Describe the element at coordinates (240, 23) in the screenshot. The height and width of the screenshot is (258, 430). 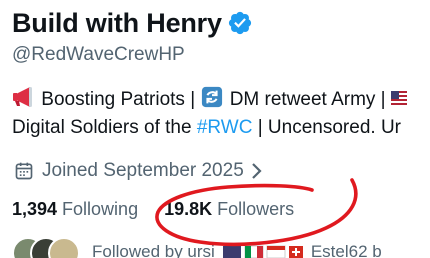
I see `verified-badge-icon` at that location.